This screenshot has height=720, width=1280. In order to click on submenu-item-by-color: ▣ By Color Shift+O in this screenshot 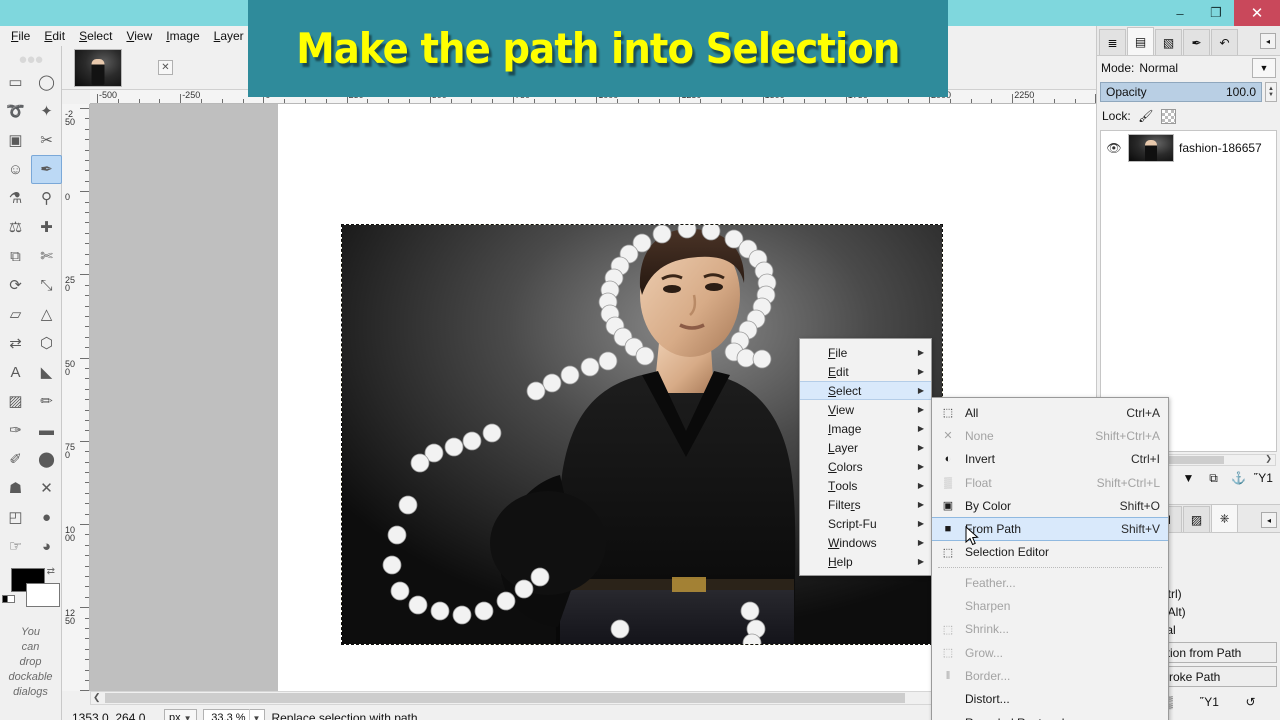, I will do `click(1050, 505)`.